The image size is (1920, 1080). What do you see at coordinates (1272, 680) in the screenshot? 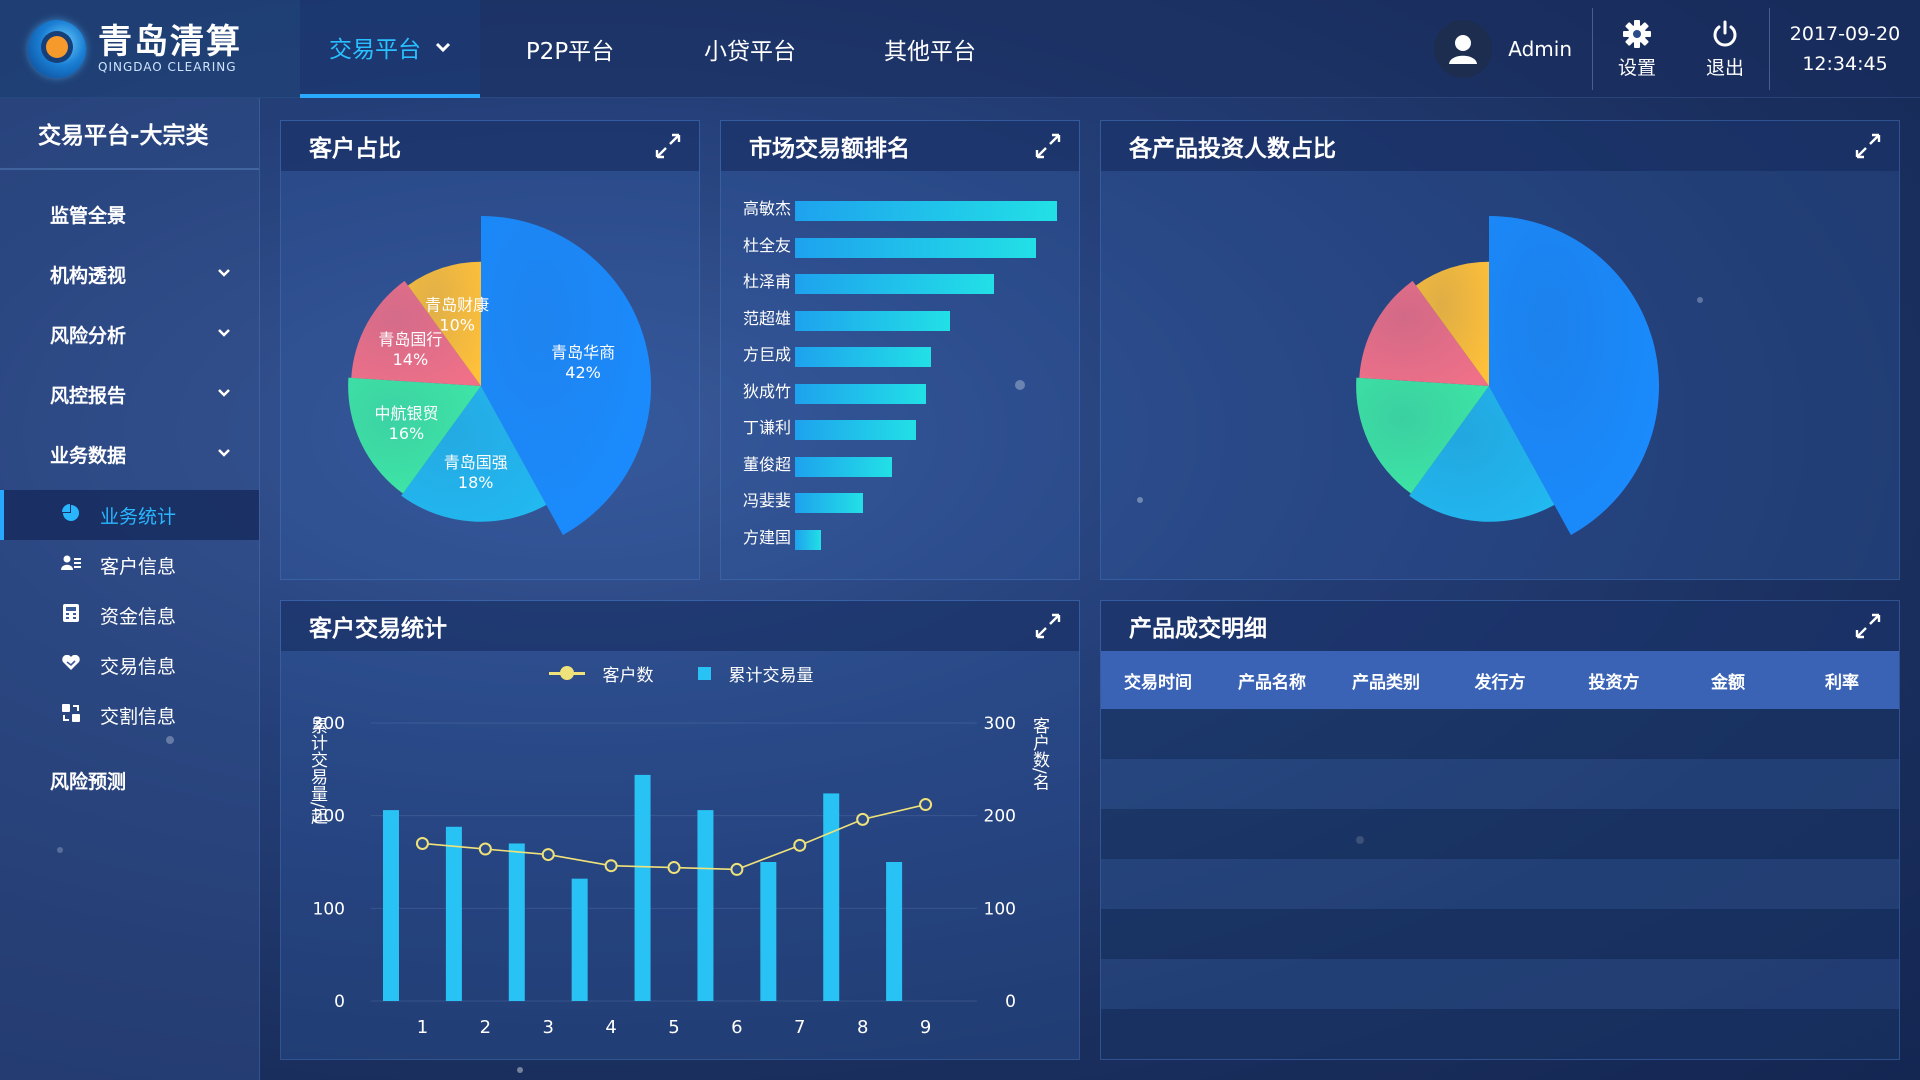
I see `column-header-product-name: 产品名称` at bounding box center [1272, 680].